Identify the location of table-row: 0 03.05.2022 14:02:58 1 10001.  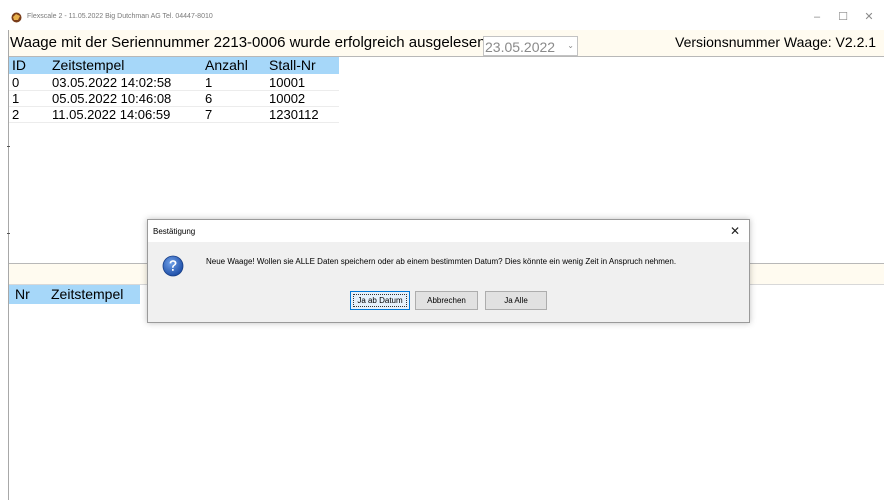
(174, 83).